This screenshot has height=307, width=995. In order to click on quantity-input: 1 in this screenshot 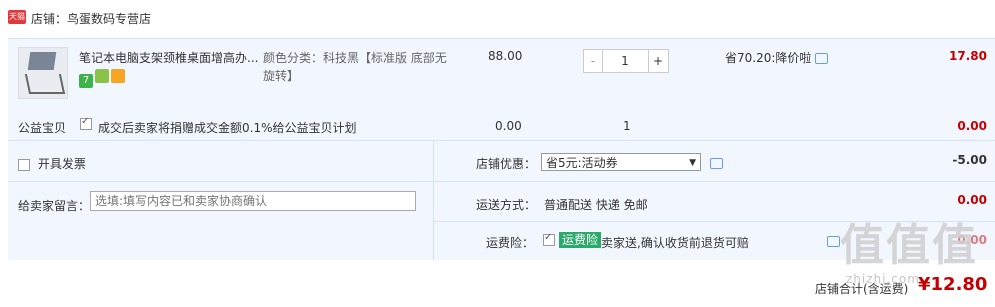, I will do `click(625, 61)`.